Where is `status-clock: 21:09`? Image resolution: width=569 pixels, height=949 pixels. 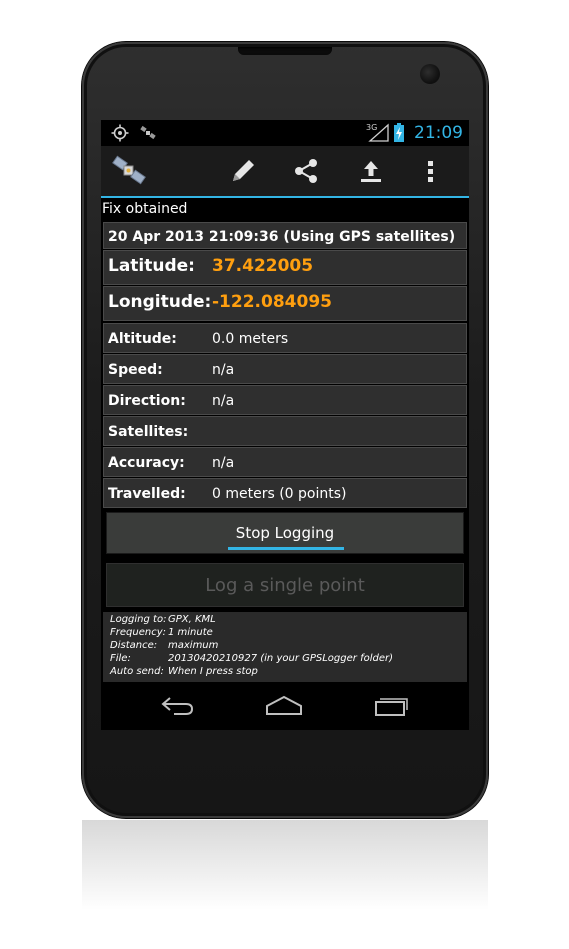
status-clock: 21:09 is located at coordinates (438, 133).